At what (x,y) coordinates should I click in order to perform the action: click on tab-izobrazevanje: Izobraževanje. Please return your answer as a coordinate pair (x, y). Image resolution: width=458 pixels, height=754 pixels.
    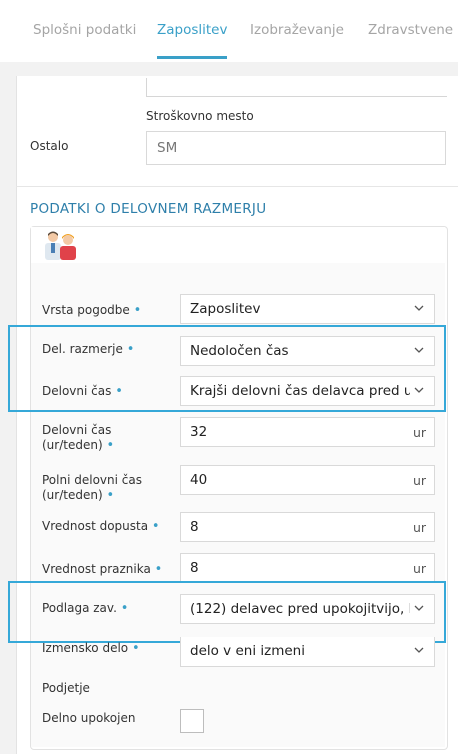
    Looking at the image, I should click on (297, 30).